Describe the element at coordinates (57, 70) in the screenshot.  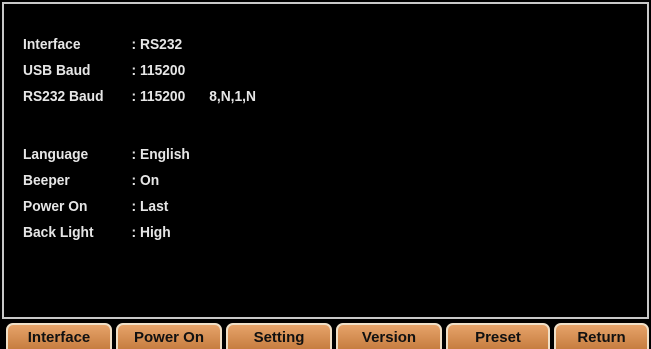
I see `setting-label: USB Baud` at that location.